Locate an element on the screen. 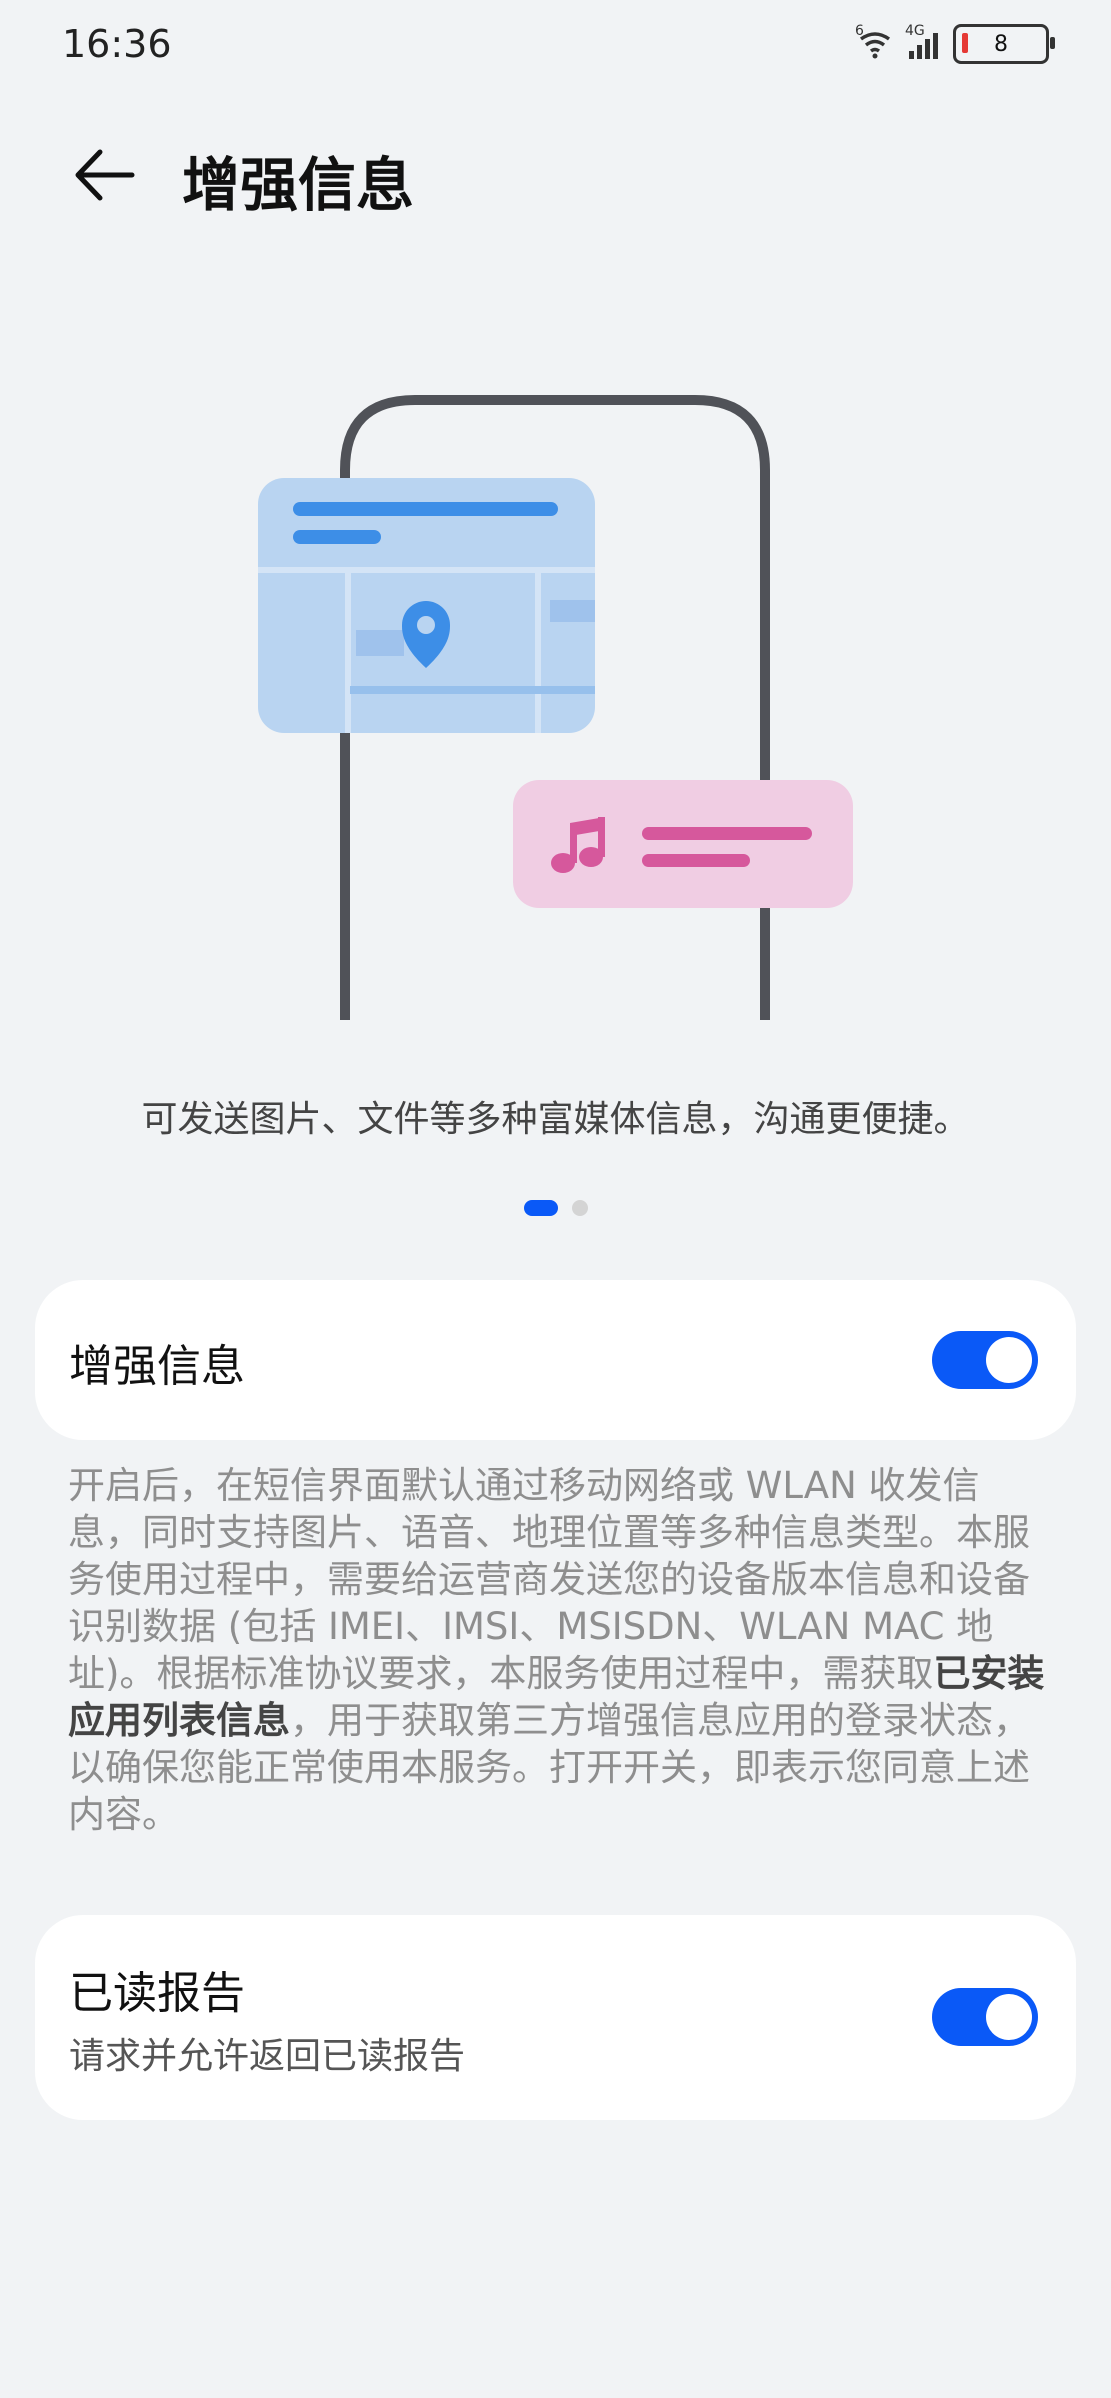 This screenshot has height=2398, width=1111. enhanced-messaging-label: 增强信息 is located at coordinates (157, 1366).